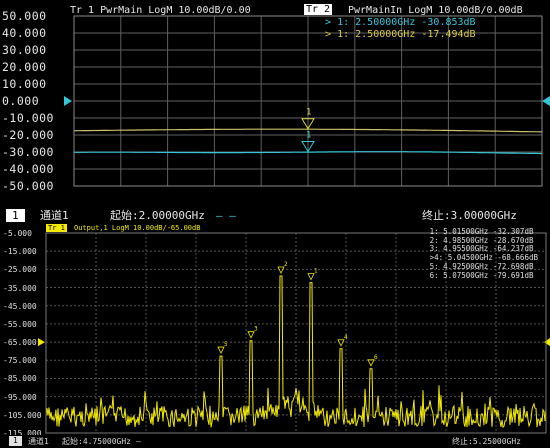 Image resolution: width=550 pixels, height=448 pixels. I want to click on y-tick-label: -15.000, so click(20, 252).